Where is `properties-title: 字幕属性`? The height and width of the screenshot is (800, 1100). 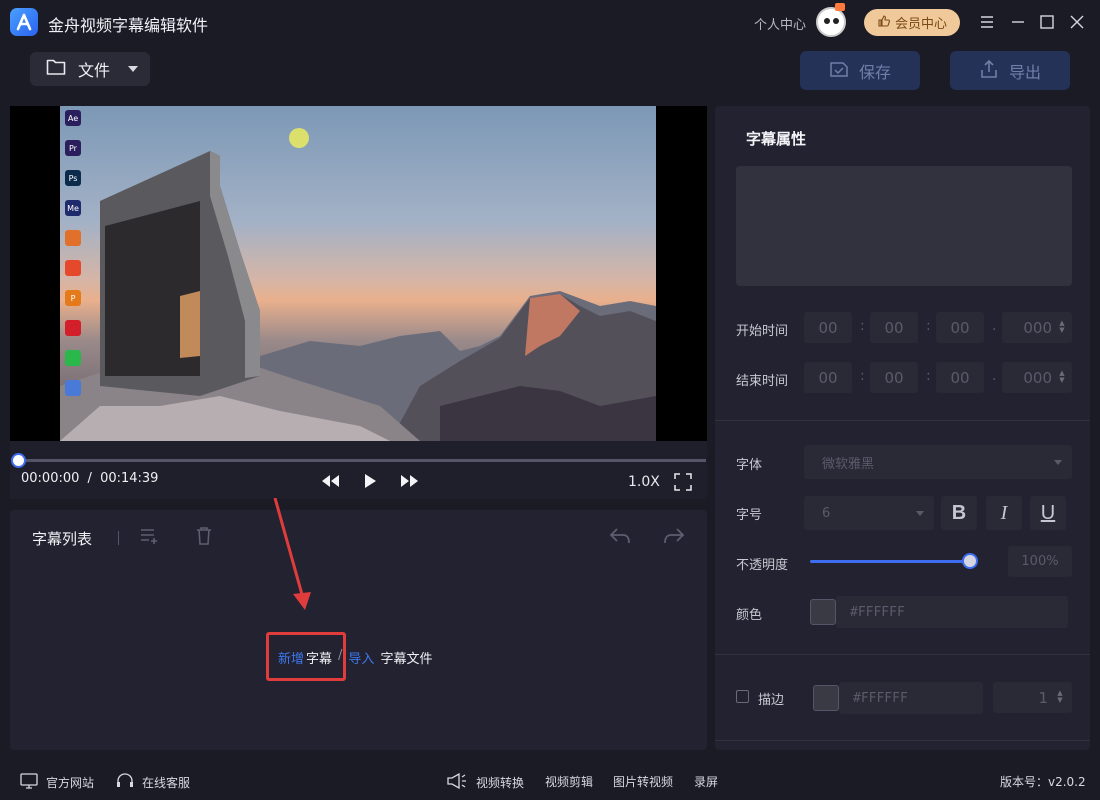
properties-title: 字幕属性 is located at coordinates (776, 139).